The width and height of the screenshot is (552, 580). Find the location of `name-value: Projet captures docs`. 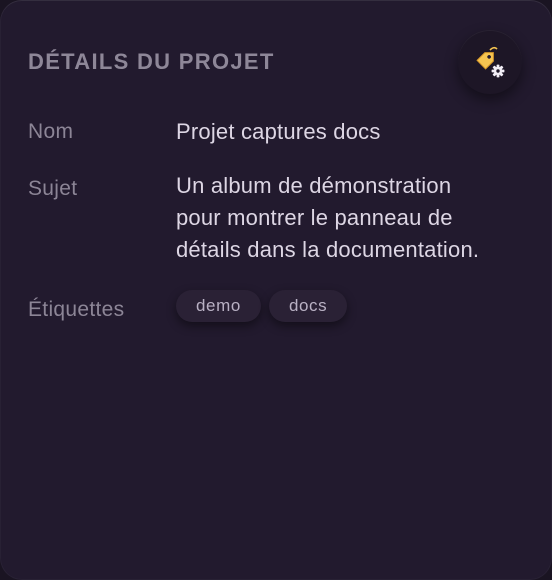

name-value: Projet captures docs is located at coordinates (278, 131).